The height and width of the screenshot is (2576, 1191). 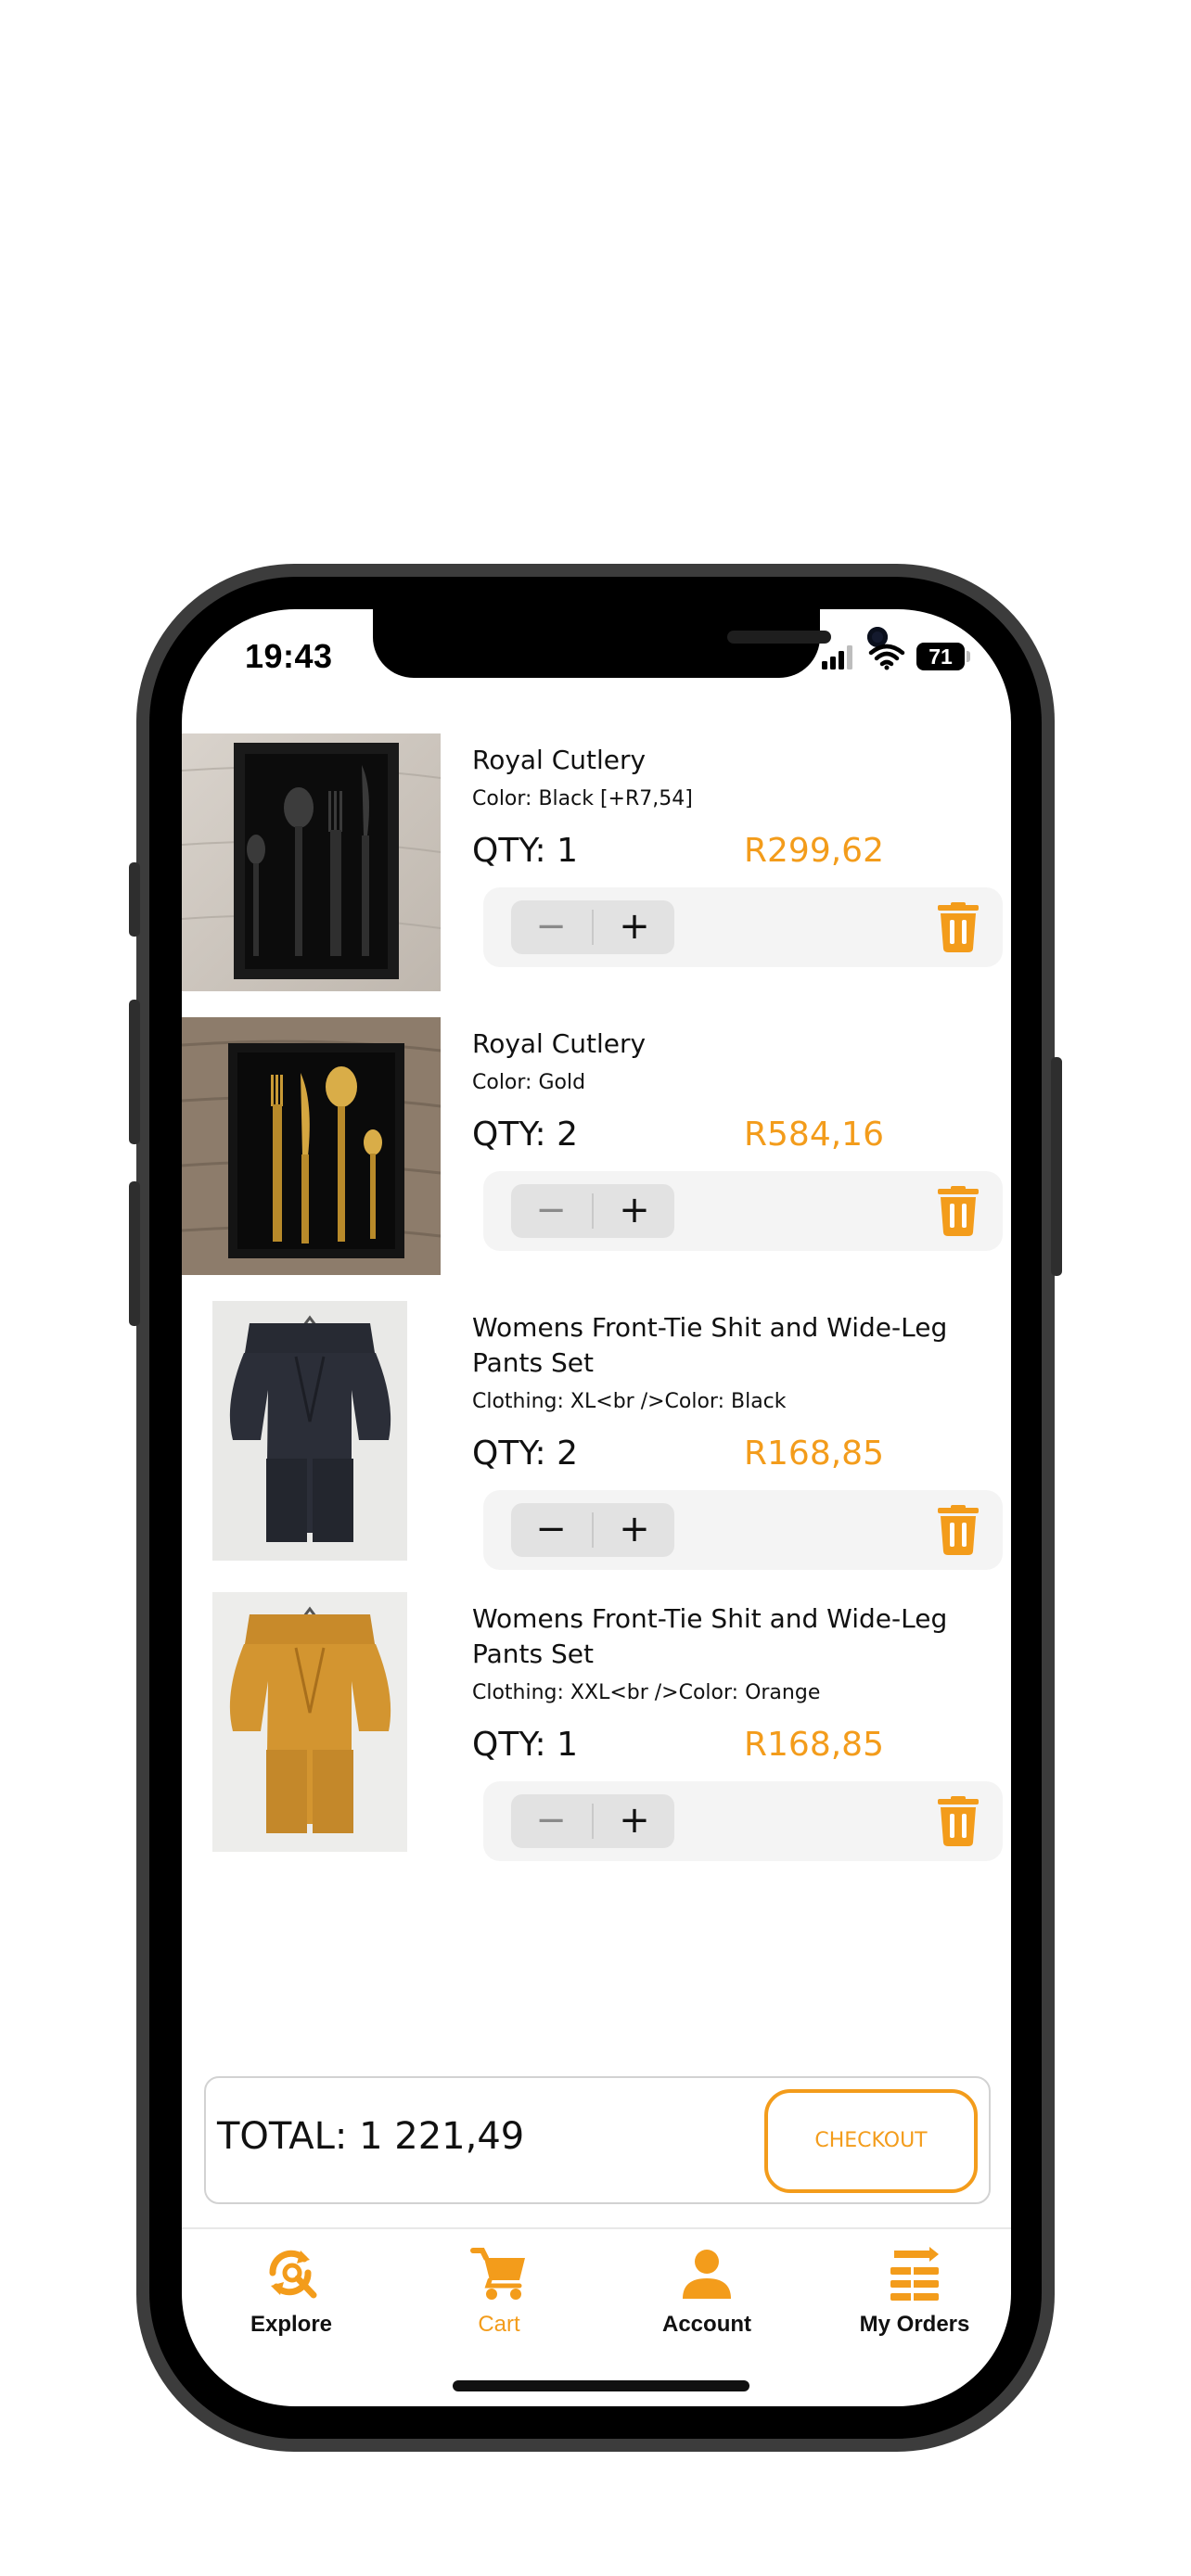 What do you see at coordinates (597, 2140) in the screenshot?
I see `order-total-panel: TOTAL: 1 221,49 CHECKOUT` at bounding box center [597, 2140].